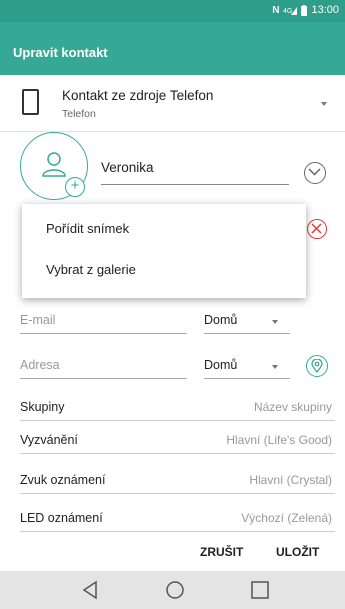 This screenshot has height=609, width=345. What do you see at coordinates (317, 229) in the screenshot?
I see `remove-field-icon` at bounding box center [317, 229].